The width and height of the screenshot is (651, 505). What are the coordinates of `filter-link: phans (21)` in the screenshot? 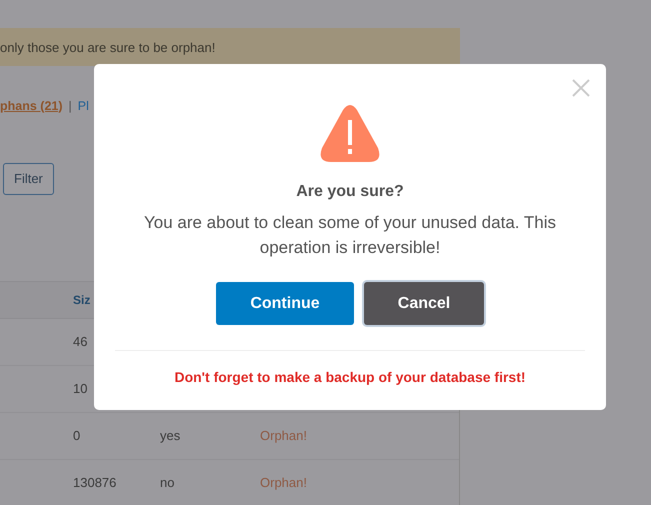 It's located at (31, 106).